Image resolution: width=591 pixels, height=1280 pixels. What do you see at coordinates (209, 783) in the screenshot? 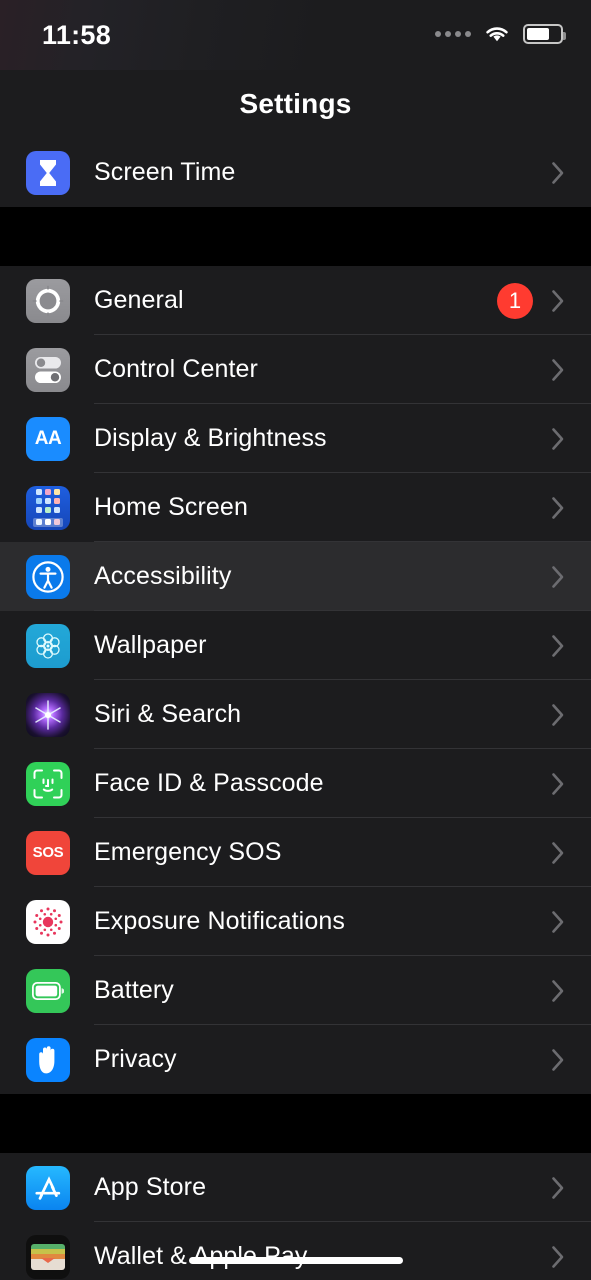
I see `settings-row-label: Face ID & Passcode` at bounding box center [209, 783].